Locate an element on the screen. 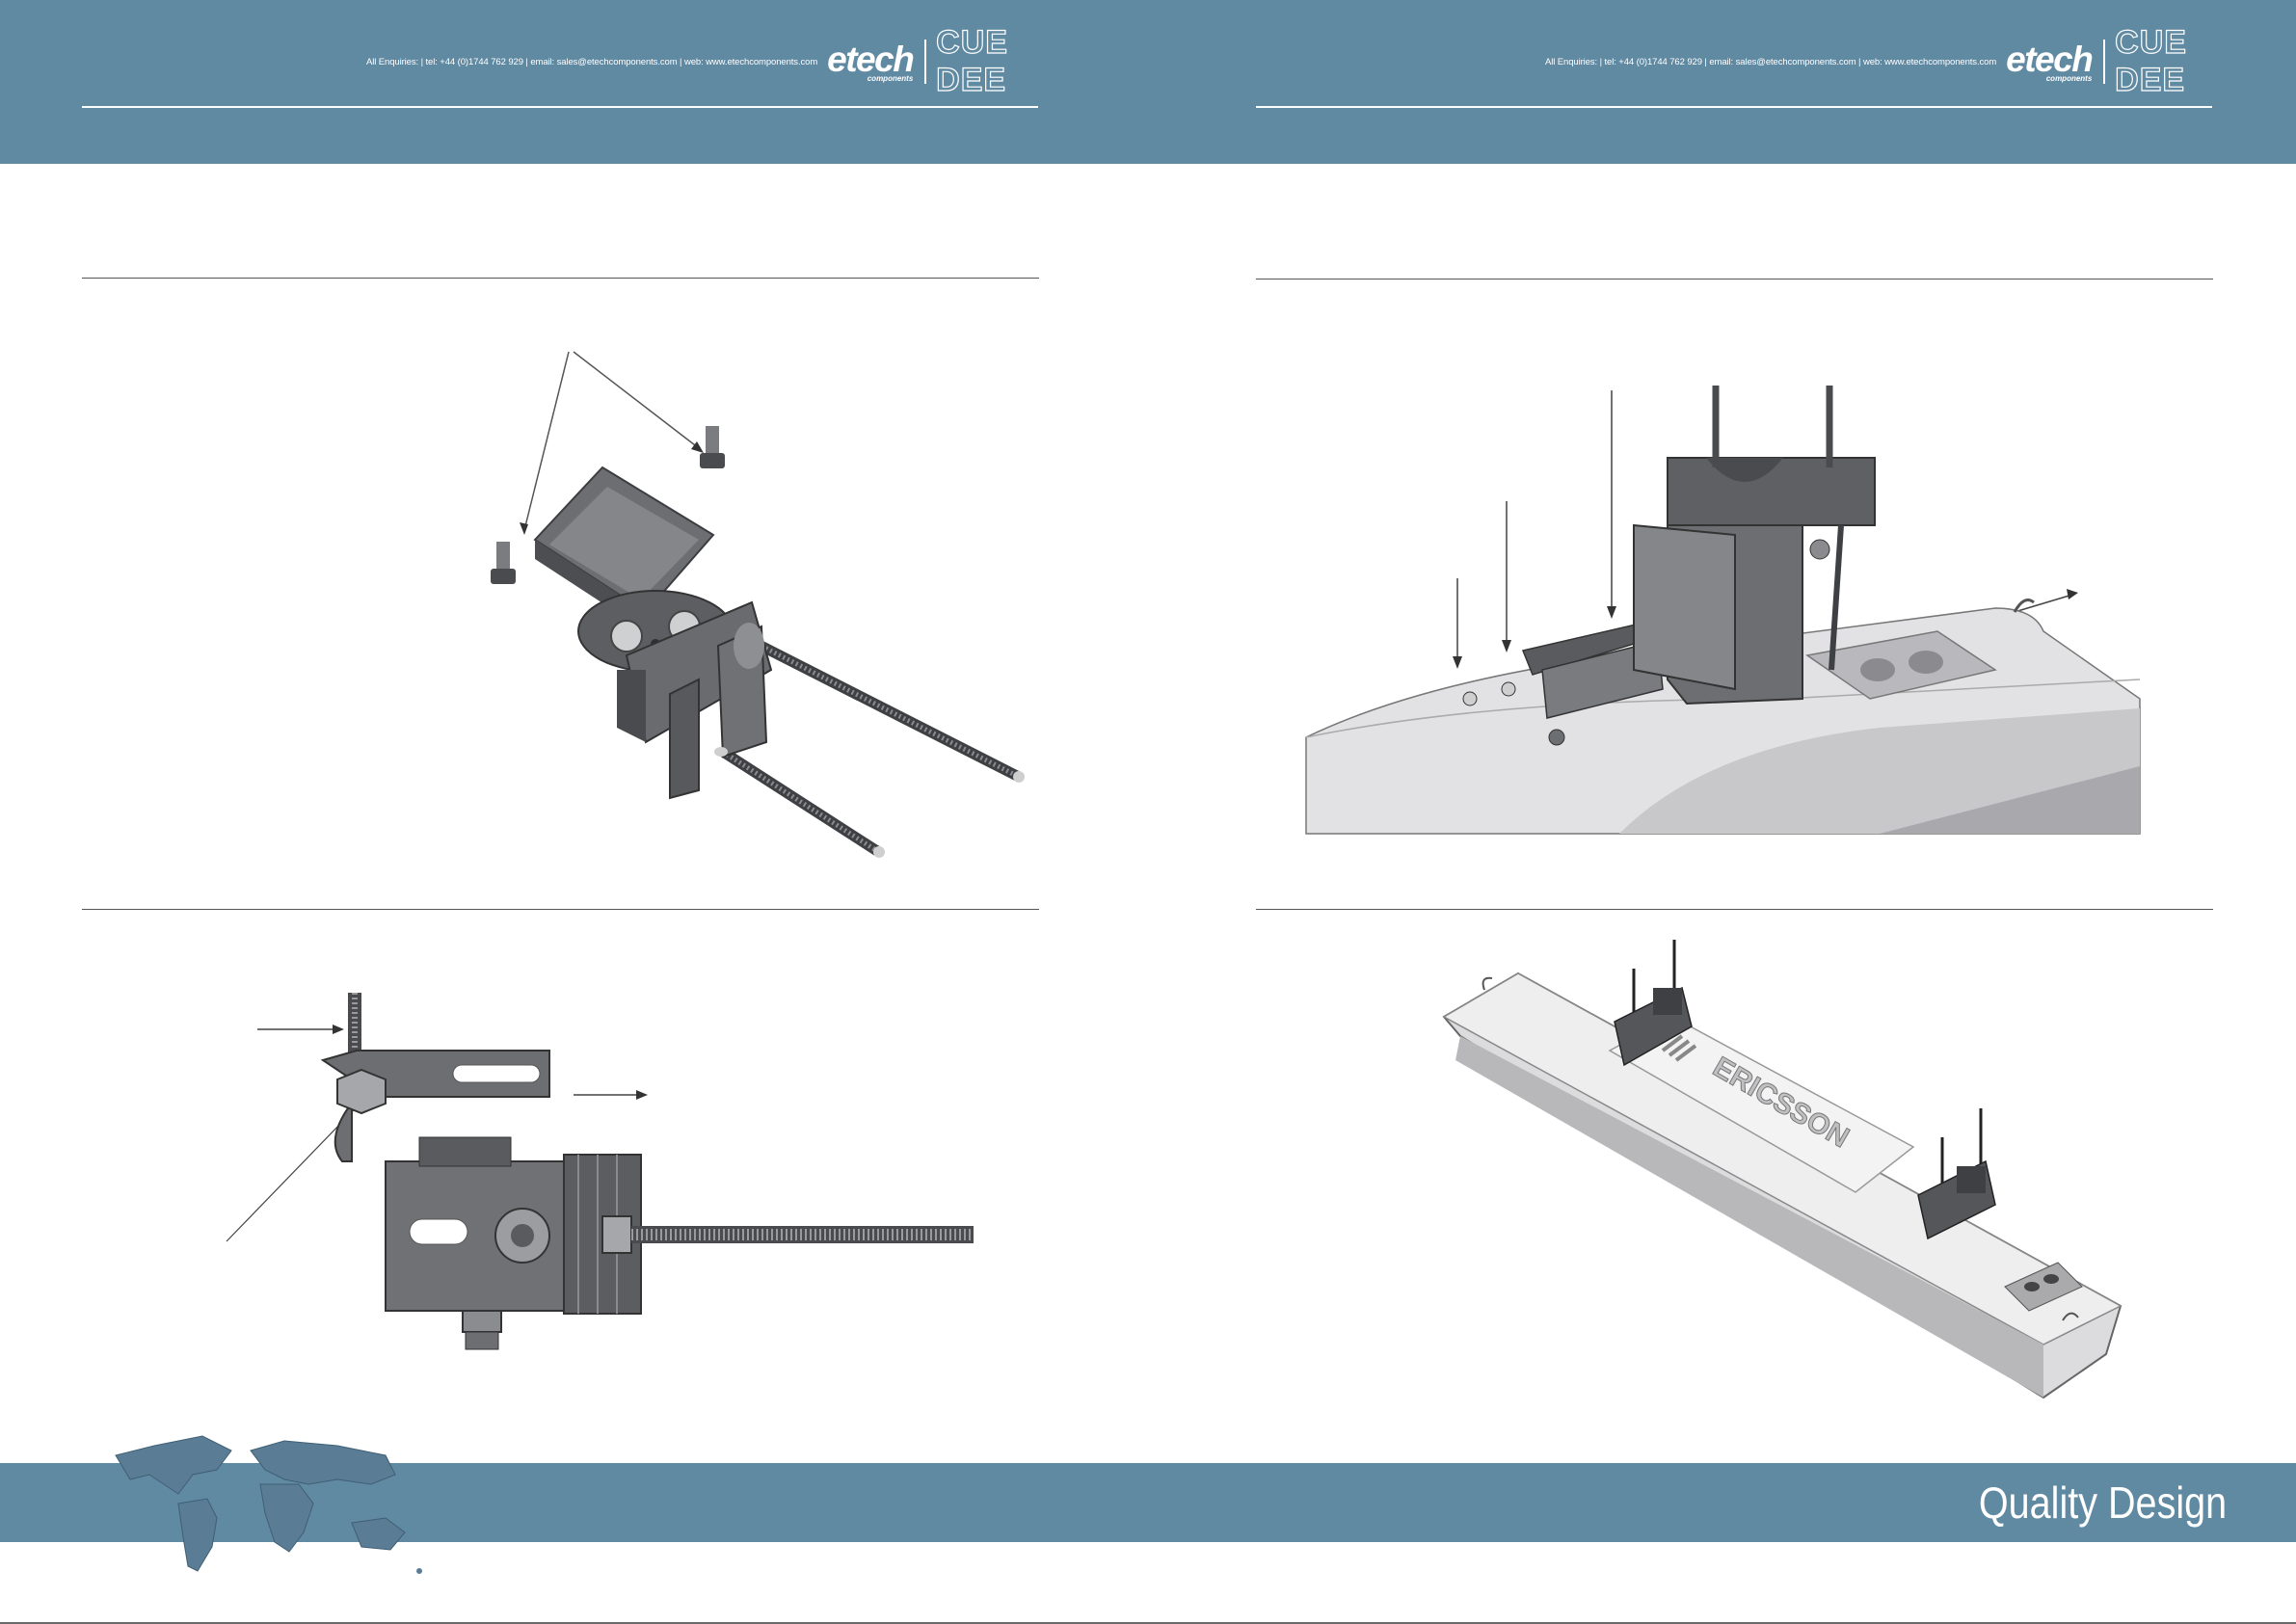 Image resolution: width=2296 pixels, height=1624 pixels. header-rule-left is located at coordinates (560, 107).